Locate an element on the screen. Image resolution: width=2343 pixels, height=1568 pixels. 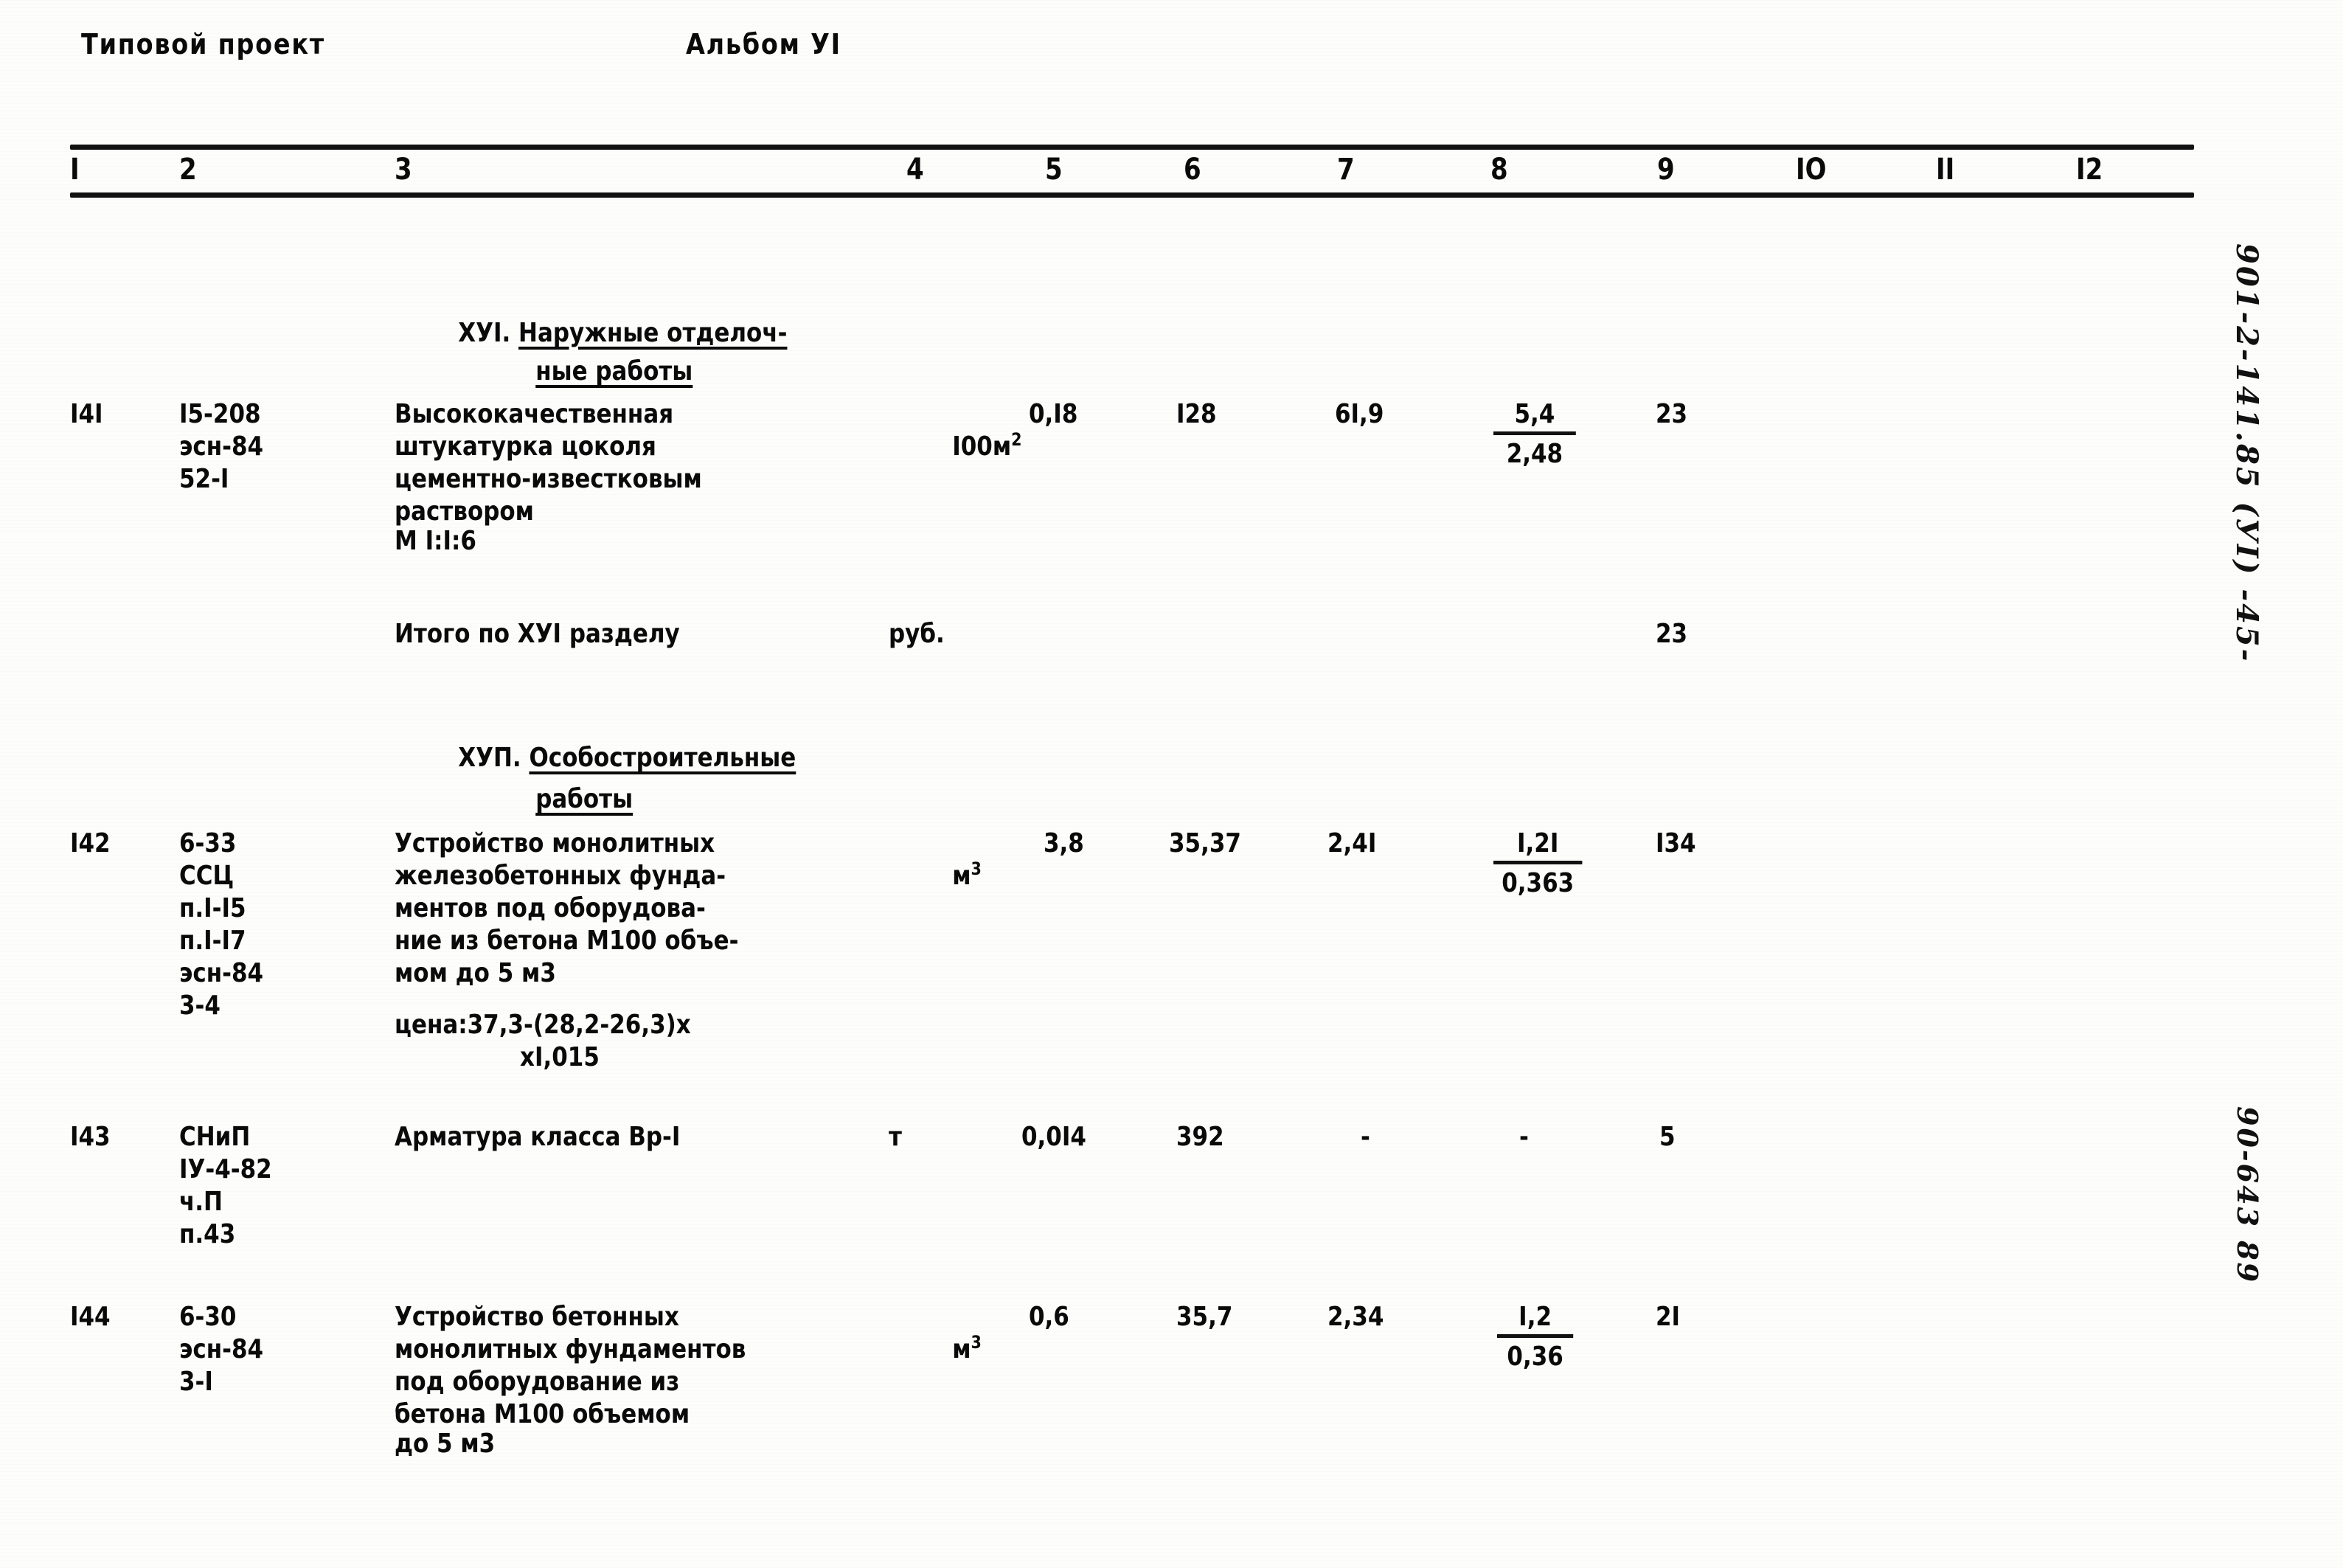
row-141-code-line2: эсн-84 is located at coordinates (221, 446).